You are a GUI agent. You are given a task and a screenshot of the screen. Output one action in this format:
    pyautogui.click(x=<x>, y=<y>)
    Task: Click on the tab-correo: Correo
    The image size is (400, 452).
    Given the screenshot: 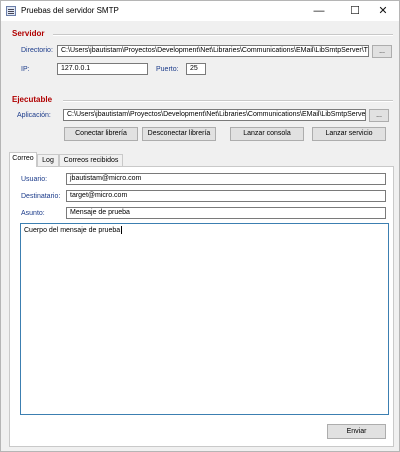 What is the action you would take?
    pyautogui.click(x=23, y=159)
    